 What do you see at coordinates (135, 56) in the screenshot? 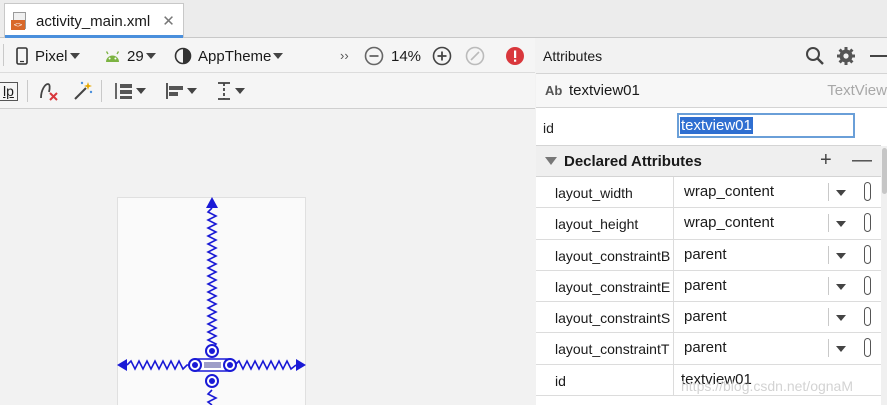
I see `api-label: 29` at bounding box center [135, 56].